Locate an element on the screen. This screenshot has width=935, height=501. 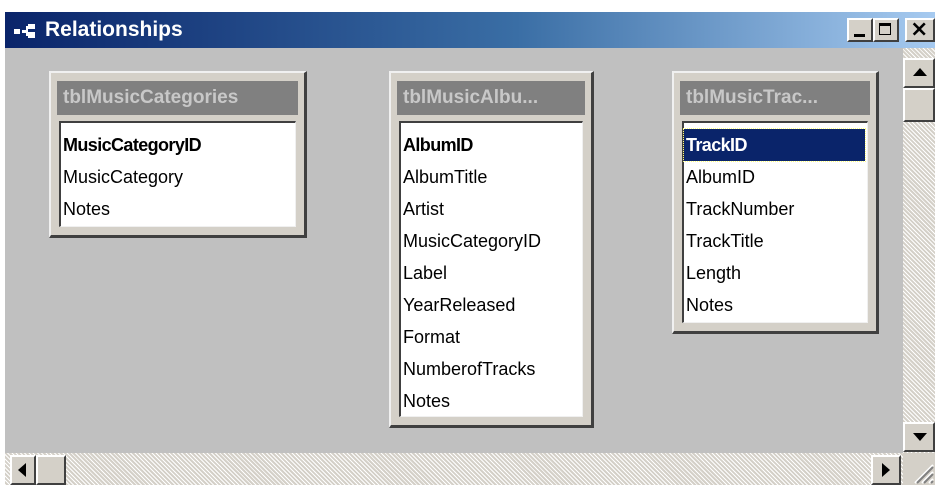
maximize-icon is located at coordinates (885, 29).